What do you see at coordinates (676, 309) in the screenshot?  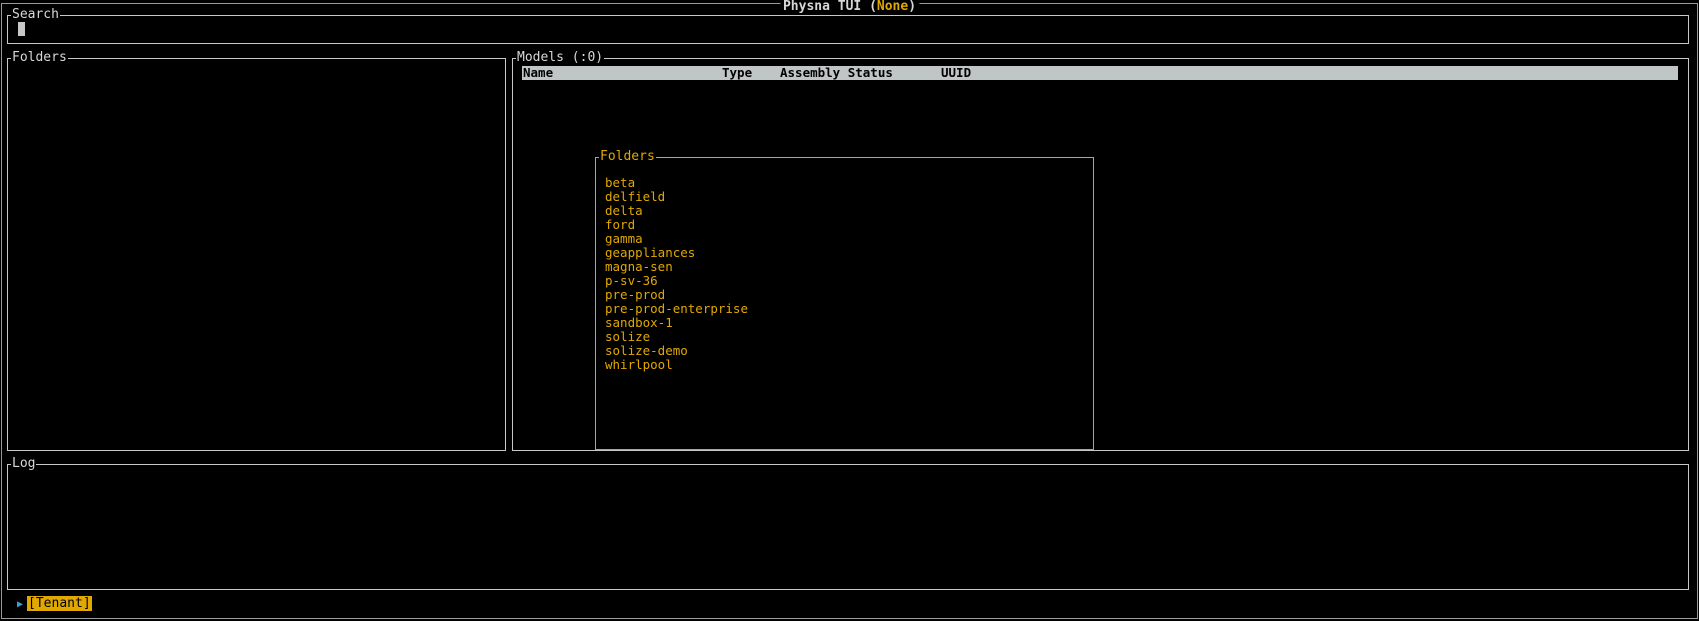 I see `folder-item: pre-prod-enterprise` at bounding box center [676, 309].